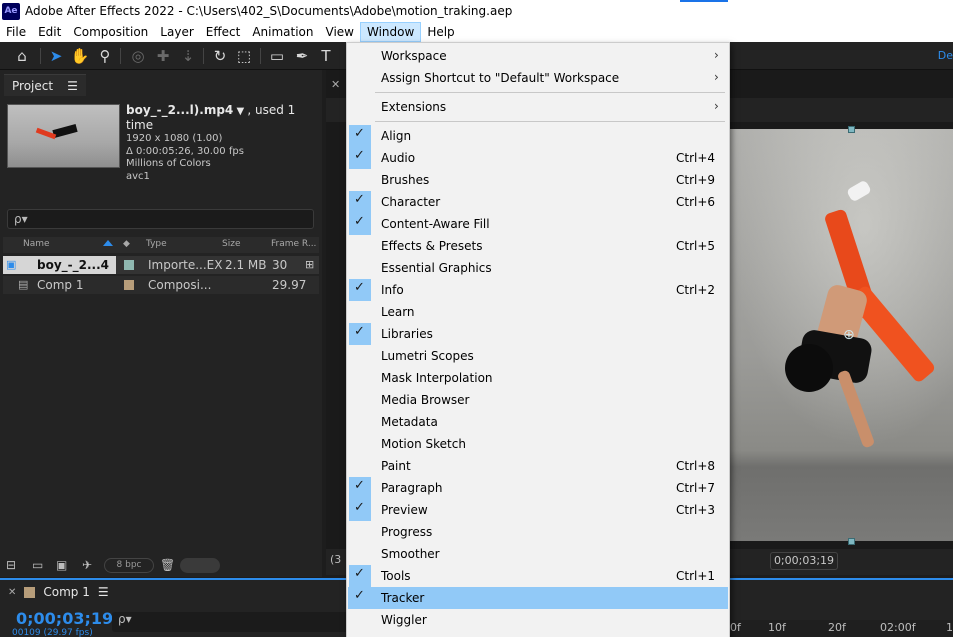 The height and width of the screenshot is (637, 953). What do you see at coordinates (404, 510) in the screenshot?
I see `menu-item-label: Preview` at bounding box center [404, 510].